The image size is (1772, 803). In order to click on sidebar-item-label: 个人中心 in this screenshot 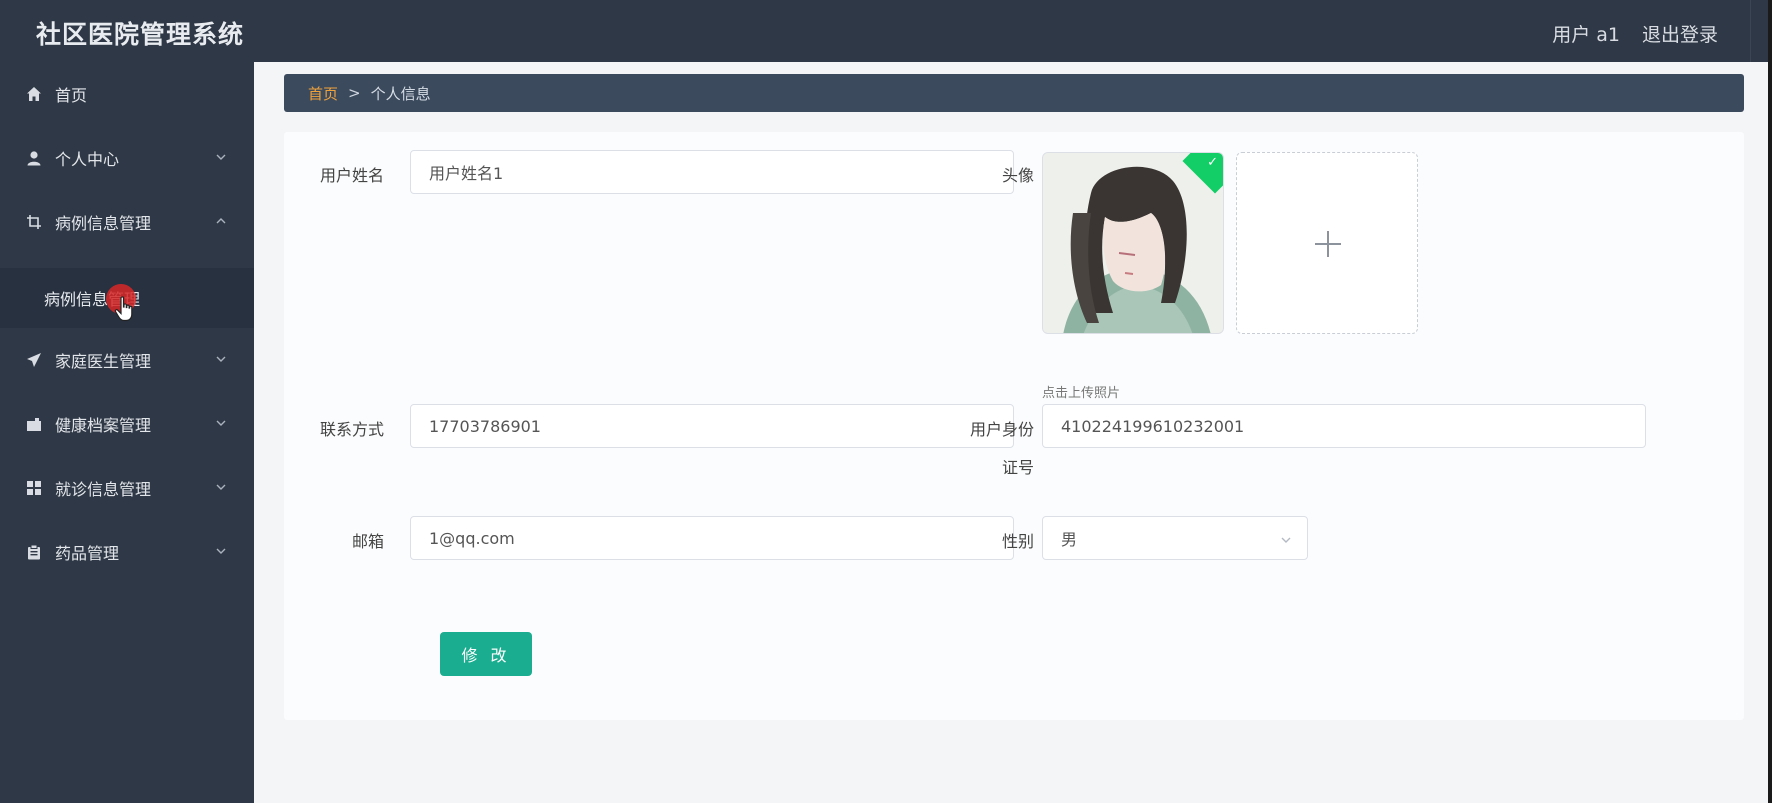, I will do `click(87, 159)`.